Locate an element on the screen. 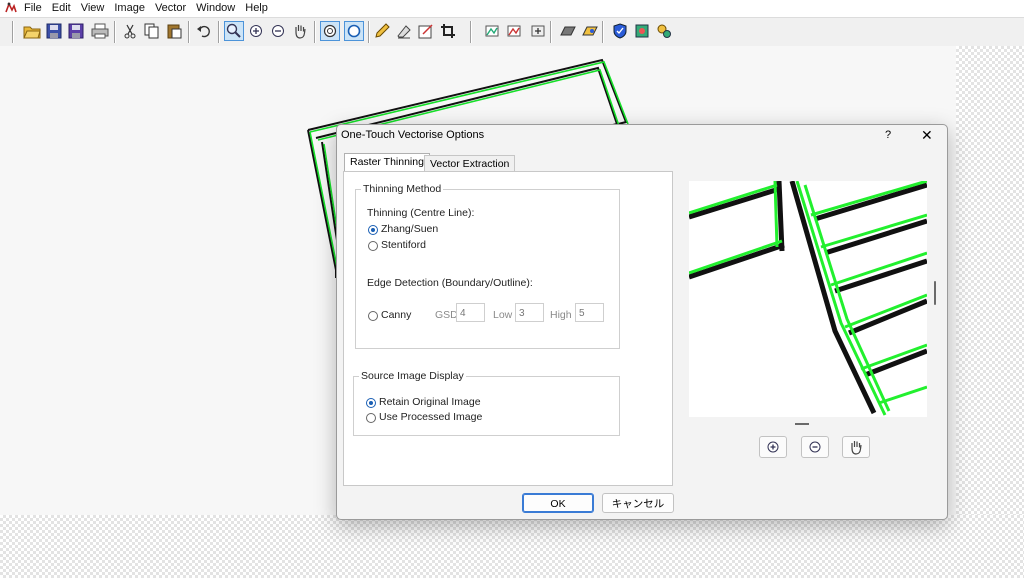  app-icon is located at coordinates (11, 8).